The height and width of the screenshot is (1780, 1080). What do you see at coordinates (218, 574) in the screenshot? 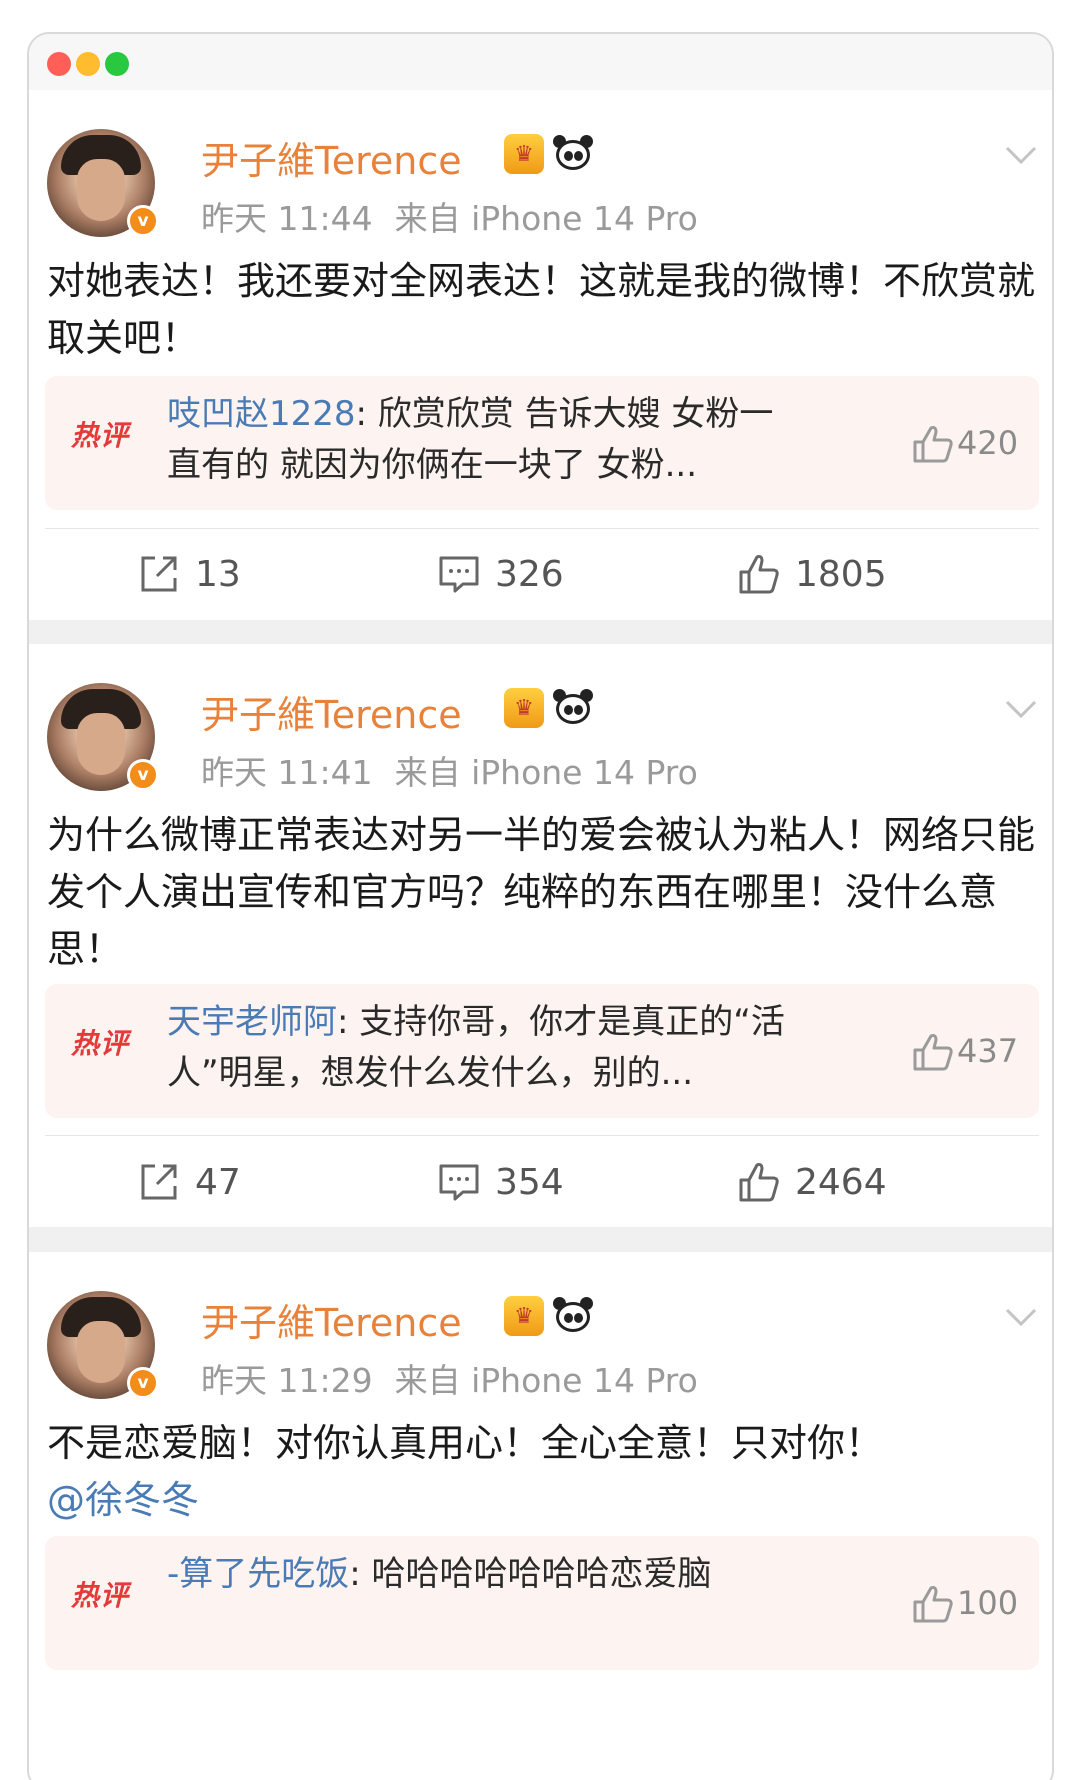
I see `repost-count: 13` at bounding box center [218, 574].